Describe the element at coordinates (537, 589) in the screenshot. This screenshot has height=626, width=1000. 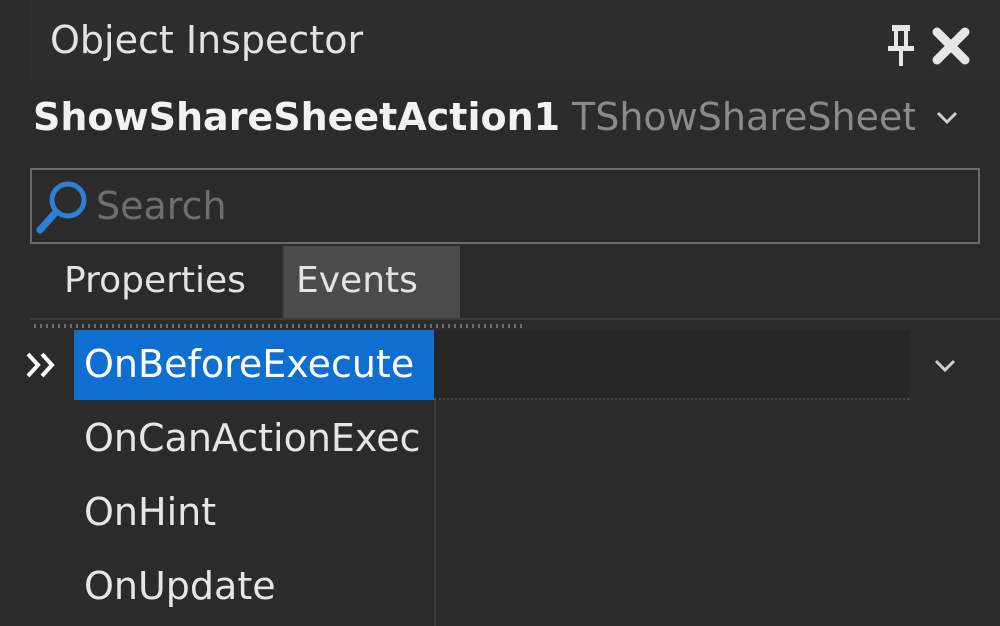
I see `event-row: OnUpdate` at that location.